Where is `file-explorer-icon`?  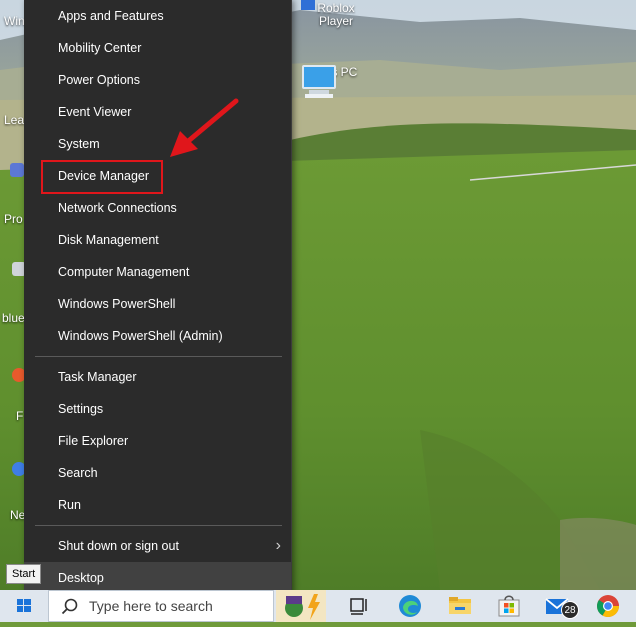 file-explorer-icon is located at coordinates (460, 606).